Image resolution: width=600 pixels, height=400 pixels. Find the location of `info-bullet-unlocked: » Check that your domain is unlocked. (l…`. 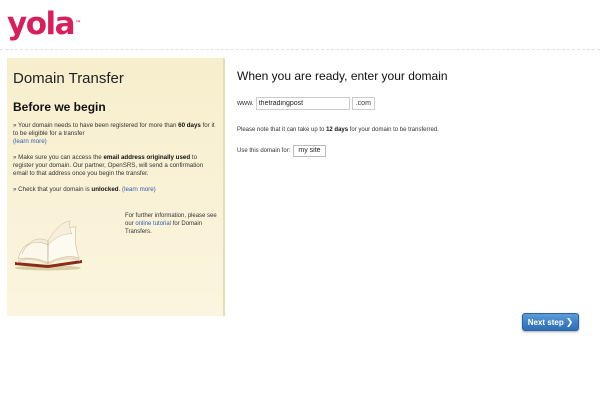

info-bullet-unlocked: » Check that your domain is unlocked. (l… is located at coordinates (115, 190).